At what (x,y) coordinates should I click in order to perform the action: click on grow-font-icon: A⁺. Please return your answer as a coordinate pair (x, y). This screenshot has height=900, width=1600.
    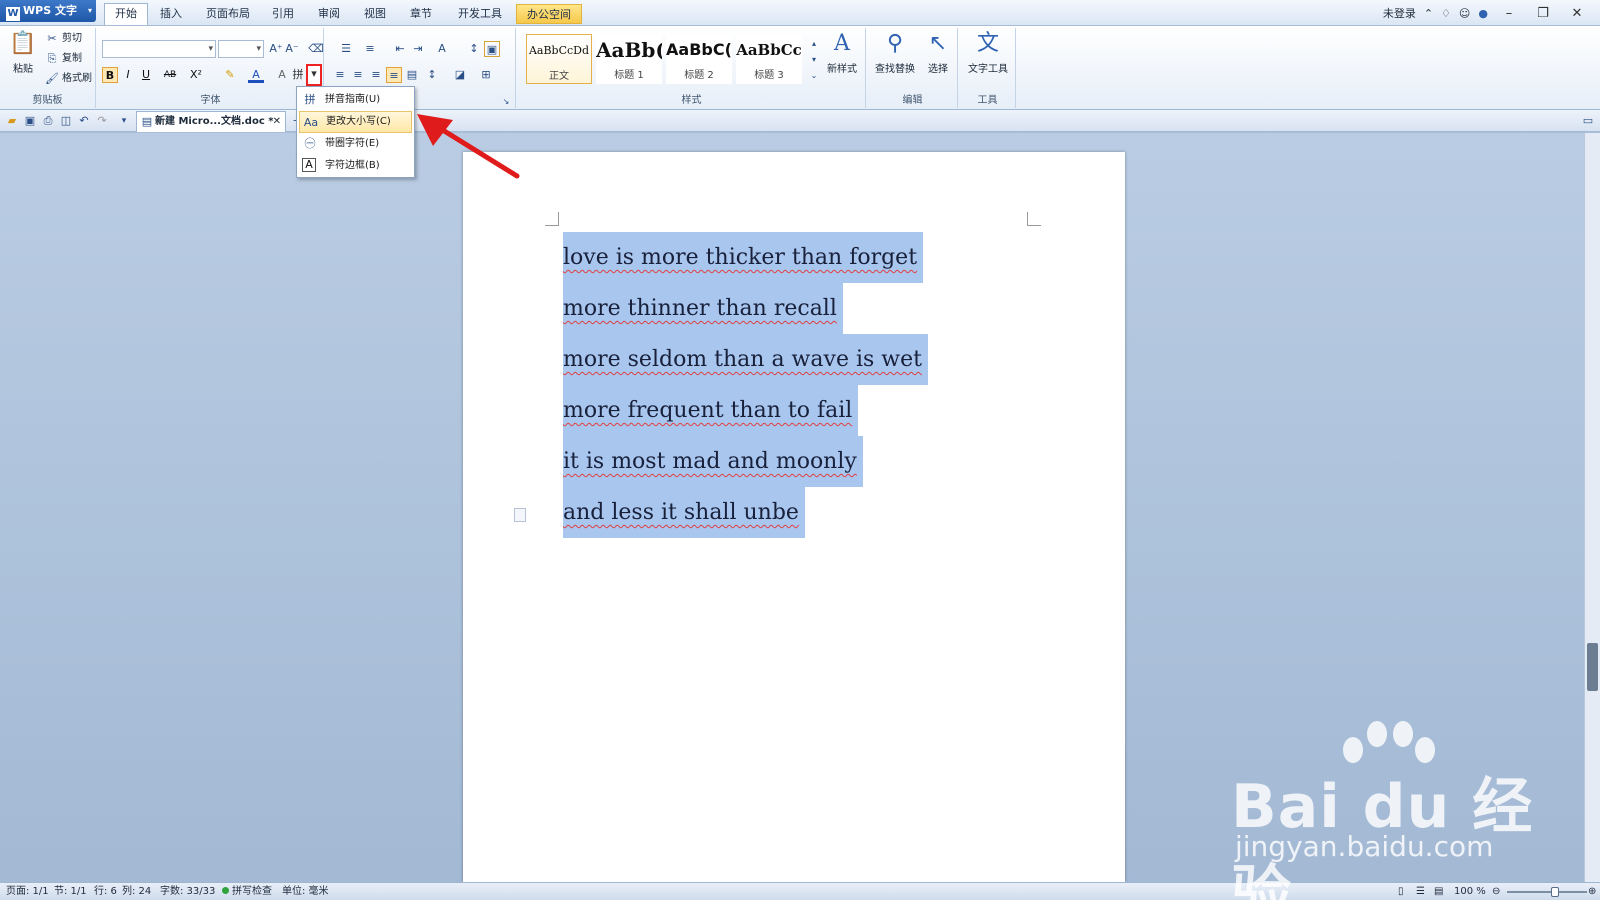
    Looking at the image, I should click on (276, 49).